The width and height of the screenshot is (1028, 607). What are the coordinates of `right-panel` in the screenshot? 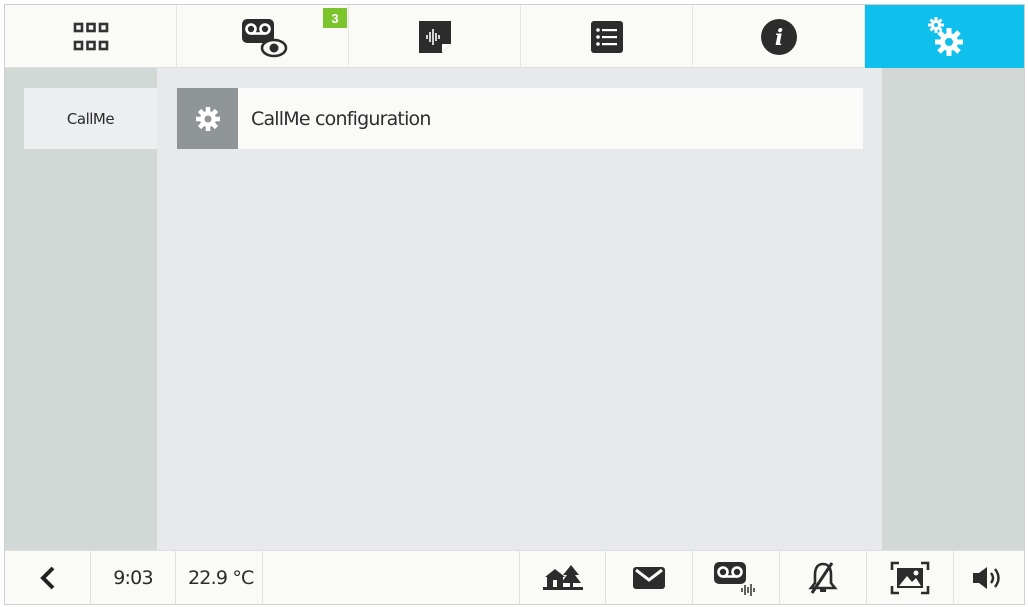 It's located at (953, 309).